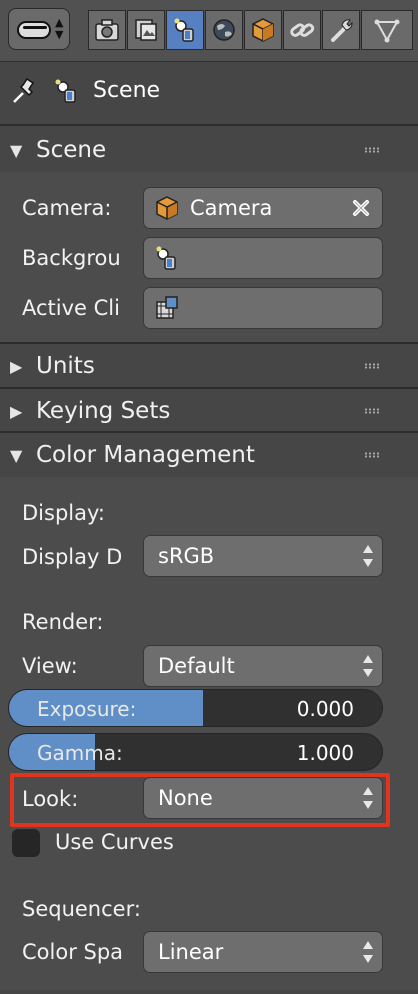 The image size is (418, 994). I want to click on render-heading: Render:, so click(63, 622).